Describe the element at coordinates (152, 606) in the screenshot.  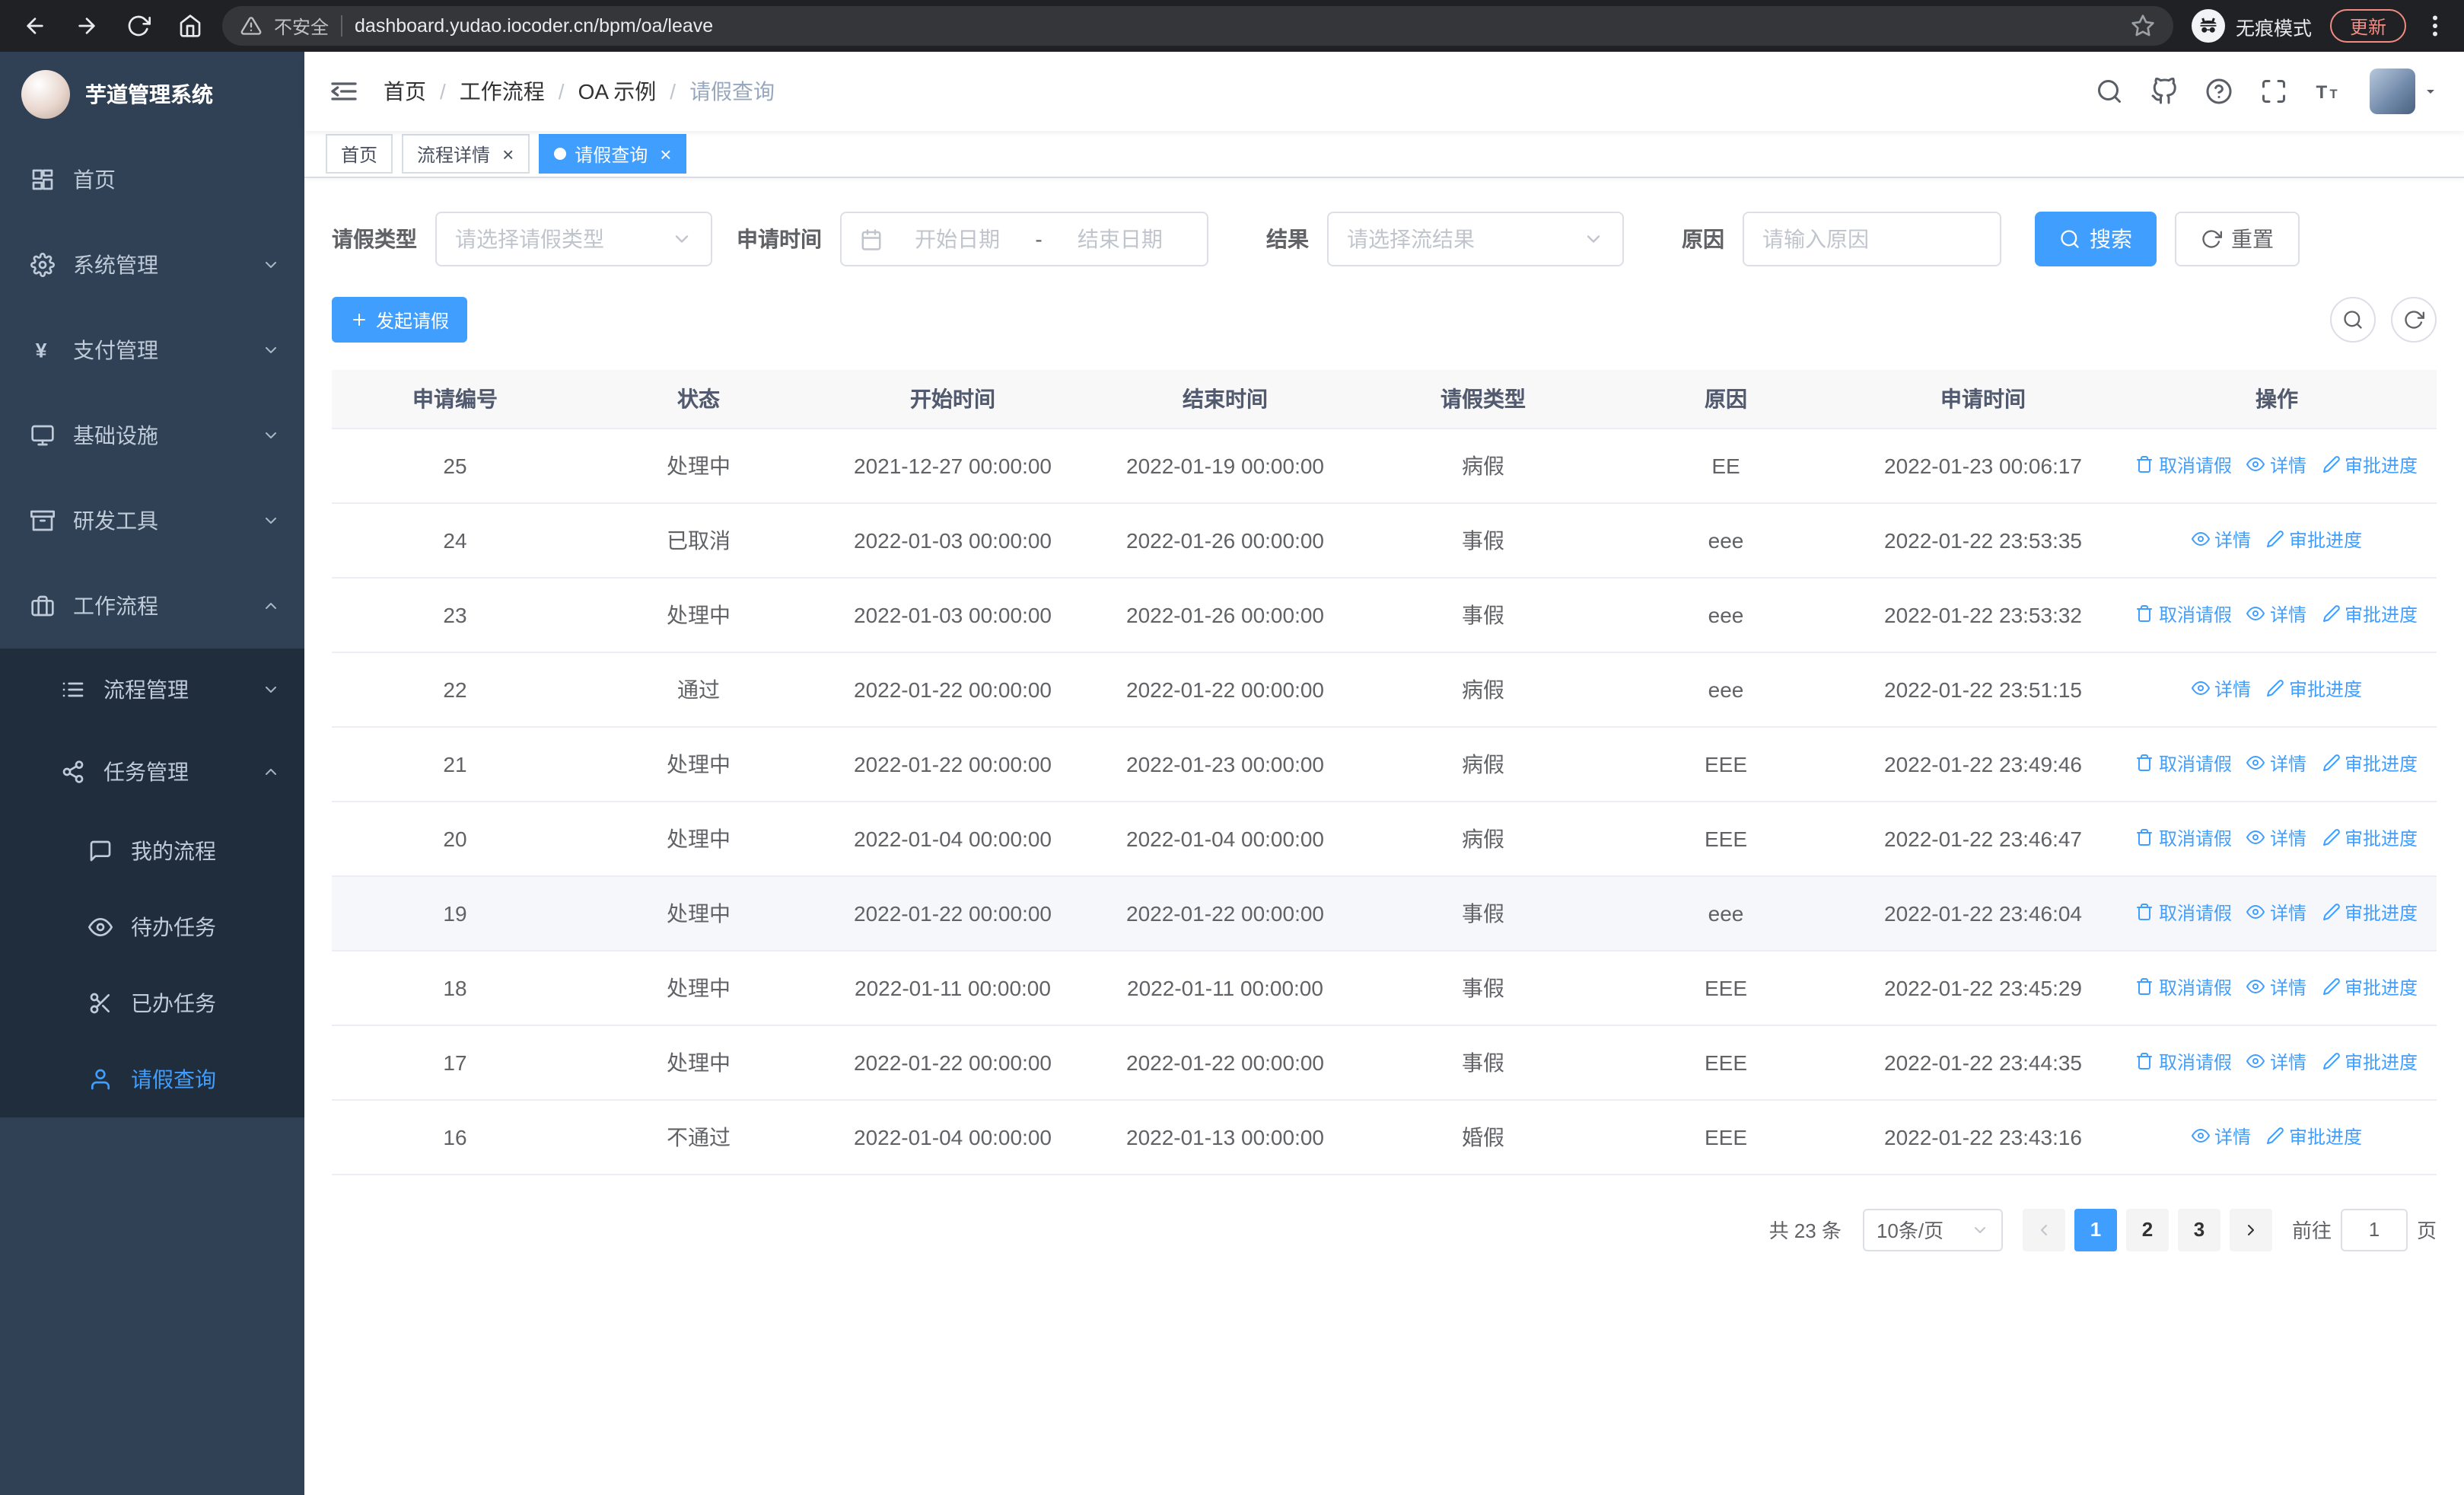
I see `sidebar-item-workflow: 工作流程` at that location.